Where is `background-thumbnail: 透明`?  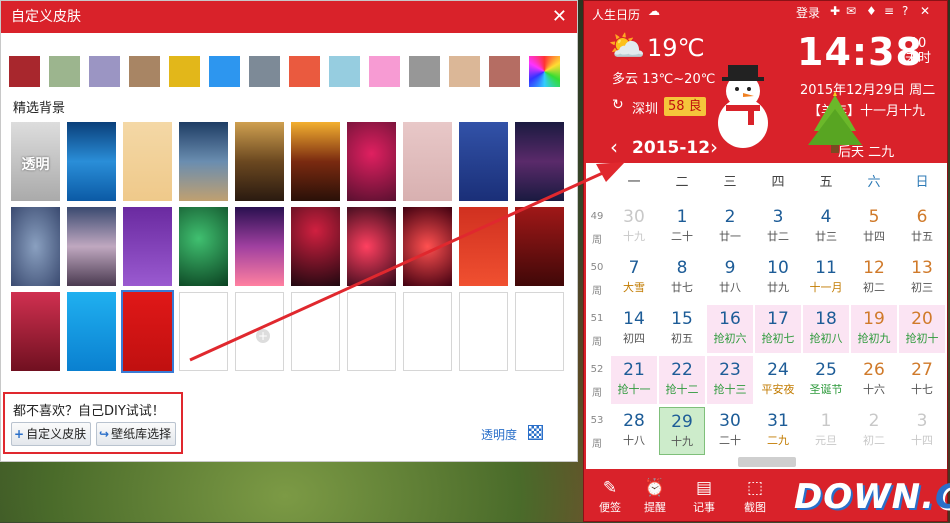 background-thumbnail: 透明 is located at coordinates (35, 161).